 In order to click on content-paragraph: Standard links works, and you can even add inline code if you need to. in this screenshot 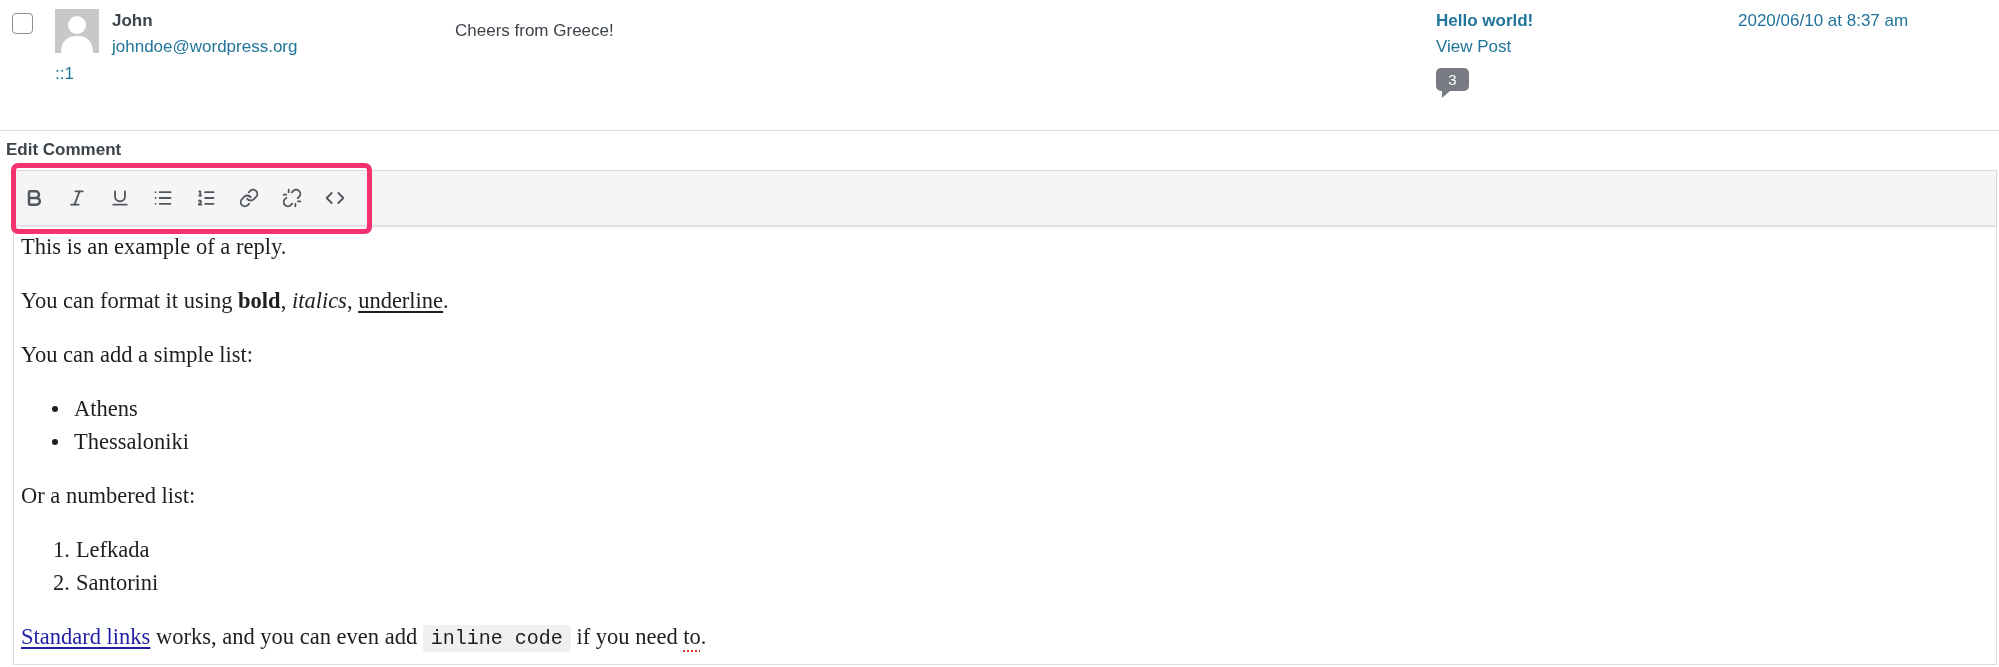, I will do `click(364, 638)`.